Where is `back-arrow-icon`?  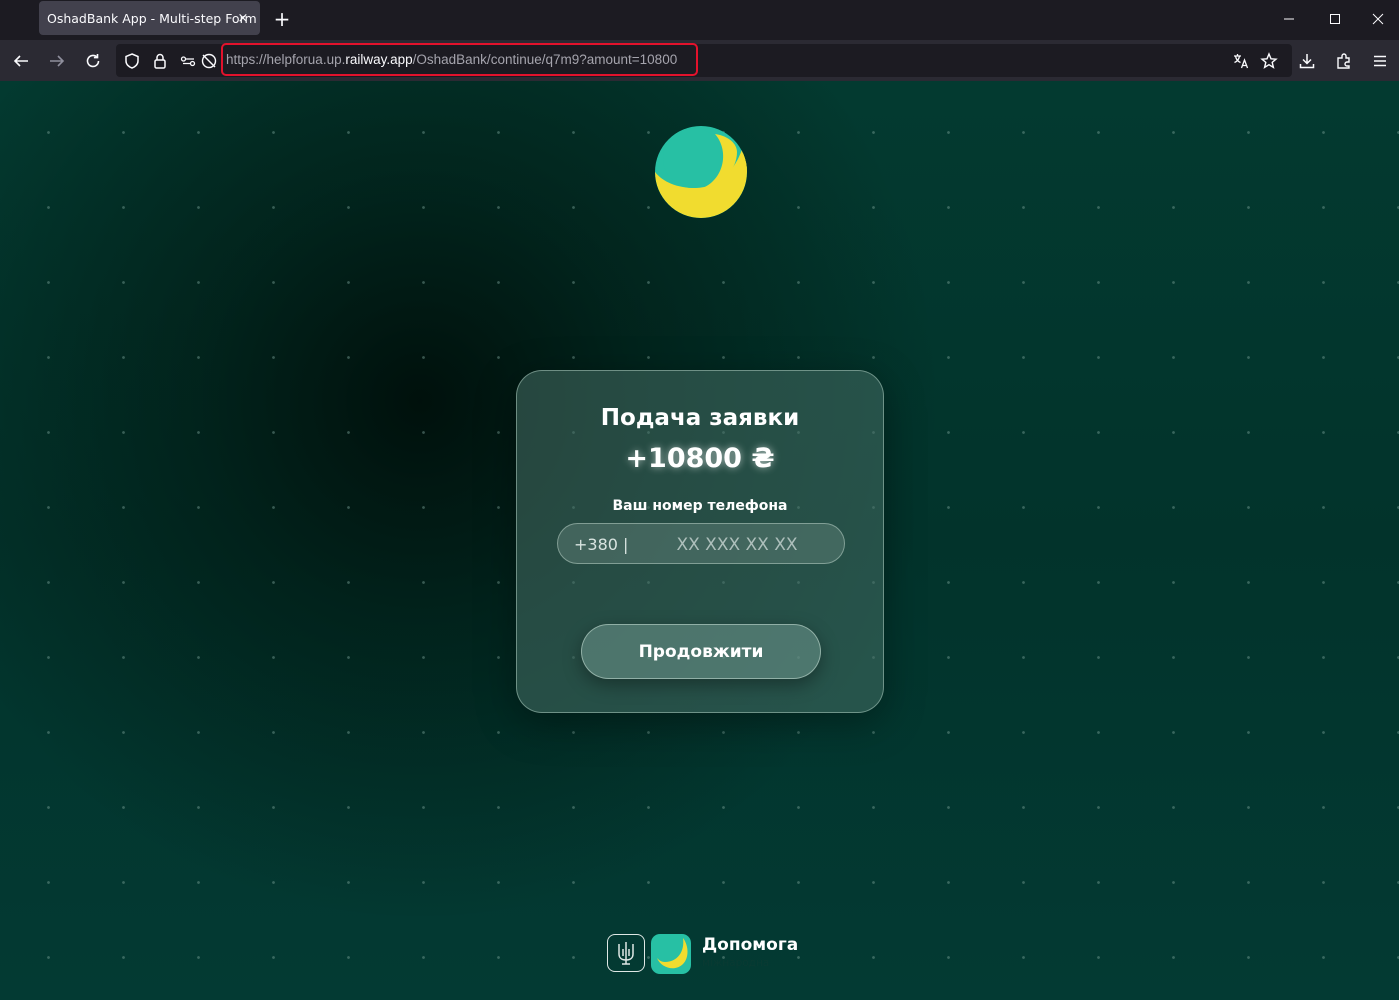
back-arrow-icon is located at coordinates (21, 61).